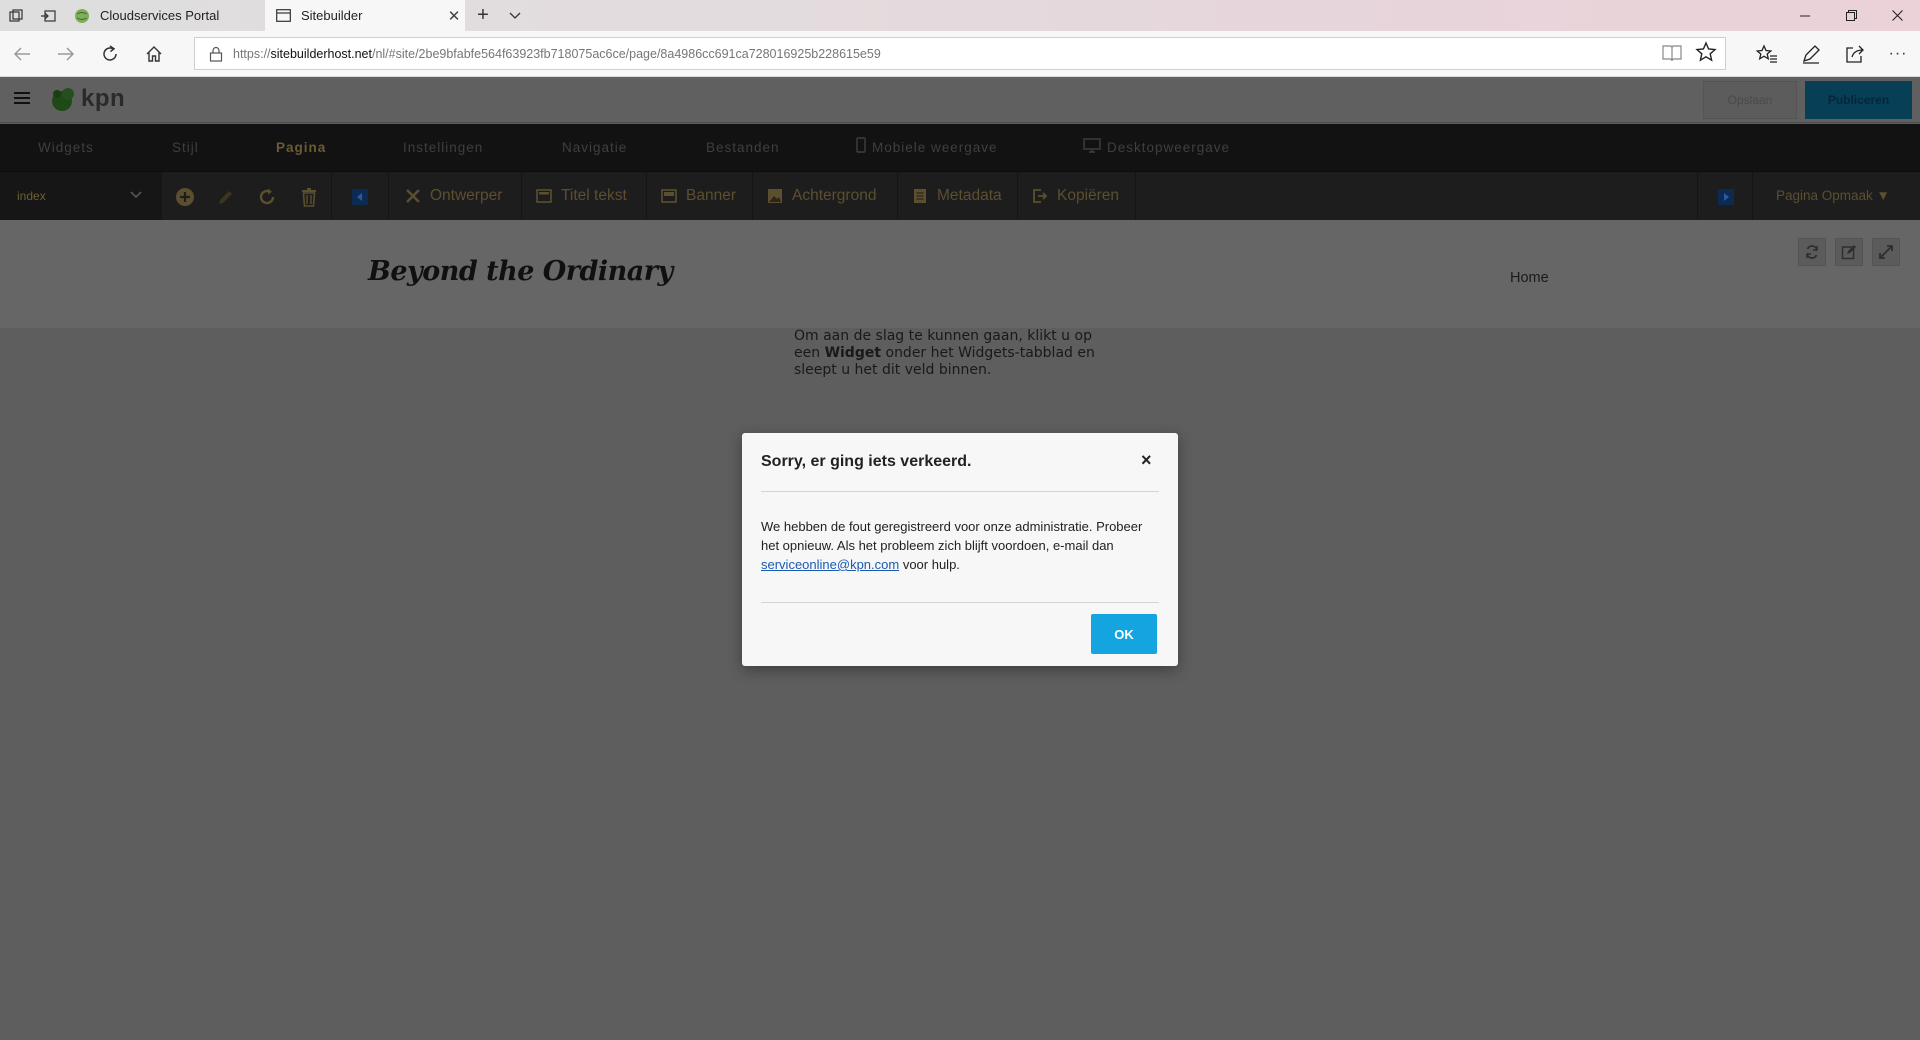 The height and width of the screenshot is (1040, 1920). What do you see at coordinates (1898, 54) in the screenshot?
I see `more-icon: ···` at bounding box center [1898, 54].